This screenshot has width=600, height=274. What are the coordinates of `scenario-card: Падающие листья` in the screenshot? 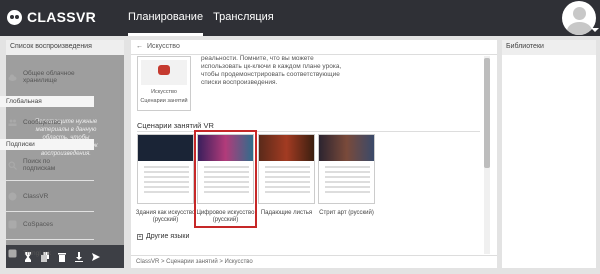 It's located at (286, 175).